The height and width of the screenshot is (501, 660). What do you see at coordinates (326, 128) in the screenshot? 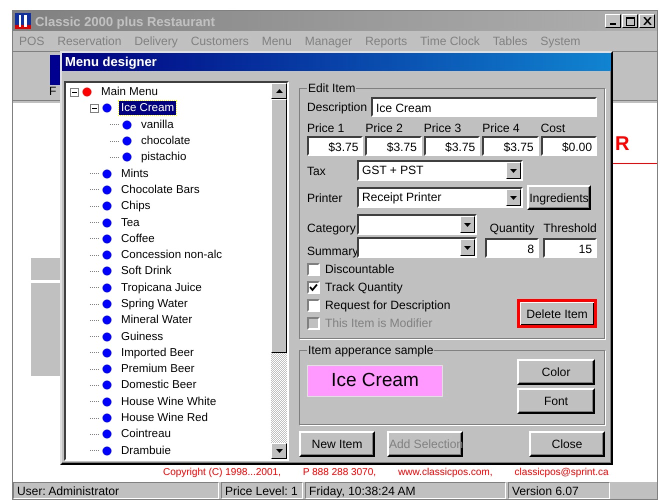
I see `field-label: Price 1` at bounding box center [326, 128].